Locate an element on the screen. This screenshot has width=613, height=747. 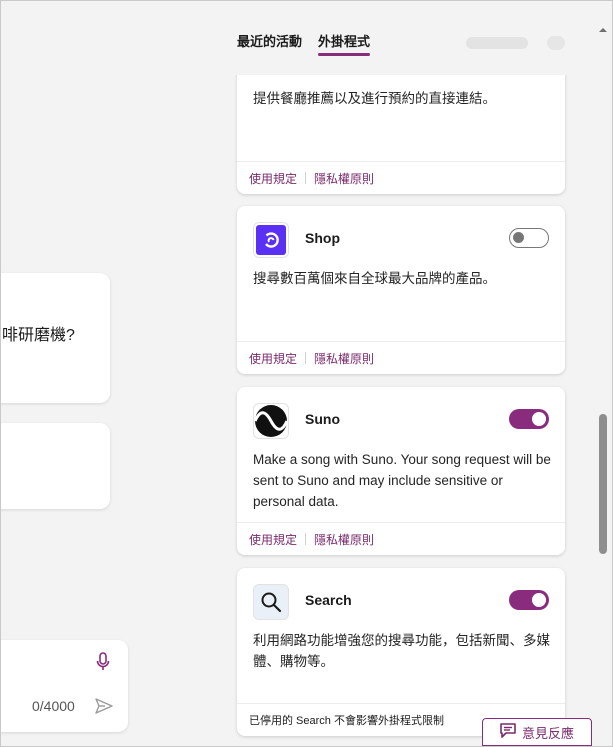
chat-message-card: 啡研磨機? is located at coordinates (55, 338).